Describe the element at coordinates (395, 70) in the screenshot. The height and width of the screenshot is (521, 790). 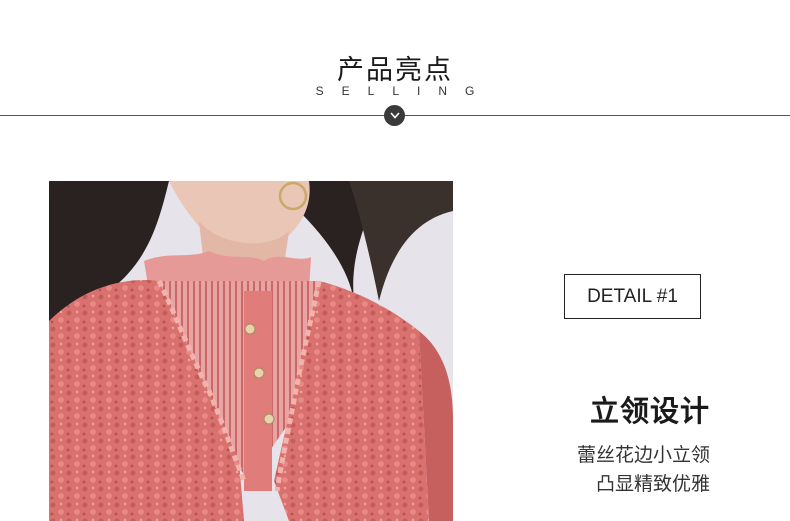
I see `section-title: 产品亮点` at that location.